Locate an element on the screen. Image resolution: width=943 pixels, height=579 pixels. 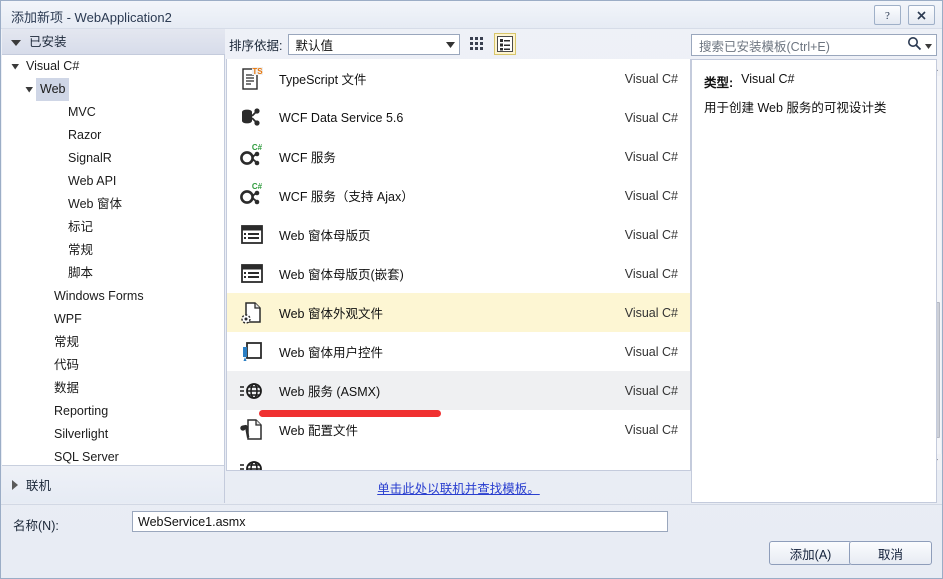
template-list-item: Web 窗体外观文件 Visual C# is located at coordinates (458, 312).